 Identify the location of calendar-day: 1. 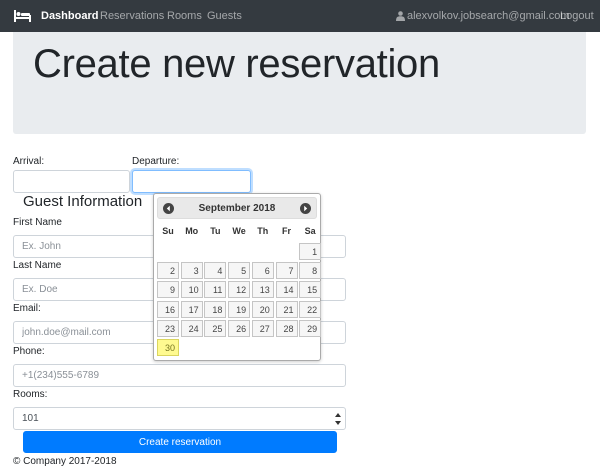
(310, 251).